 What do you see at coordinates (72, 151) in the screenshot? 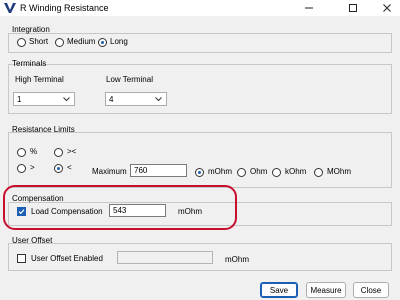
I see `operator-within-label: ><` at bounding box center [72, 151].